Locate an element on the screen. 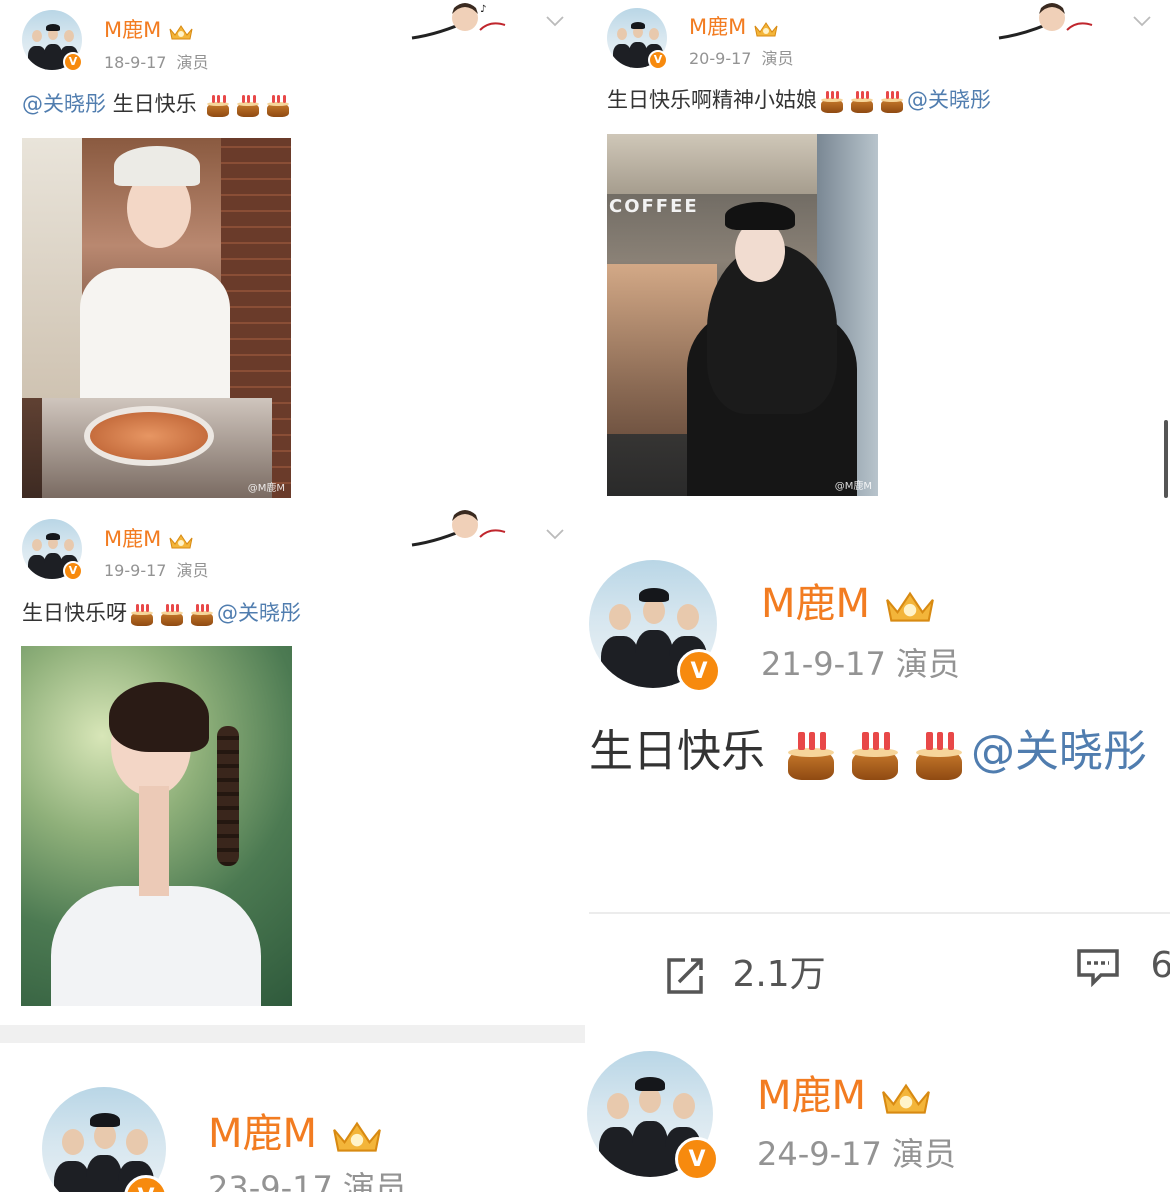  post-card-24-9-17: V M鹿M 24-9-17 演员 is located at coordinates (877, 1108).